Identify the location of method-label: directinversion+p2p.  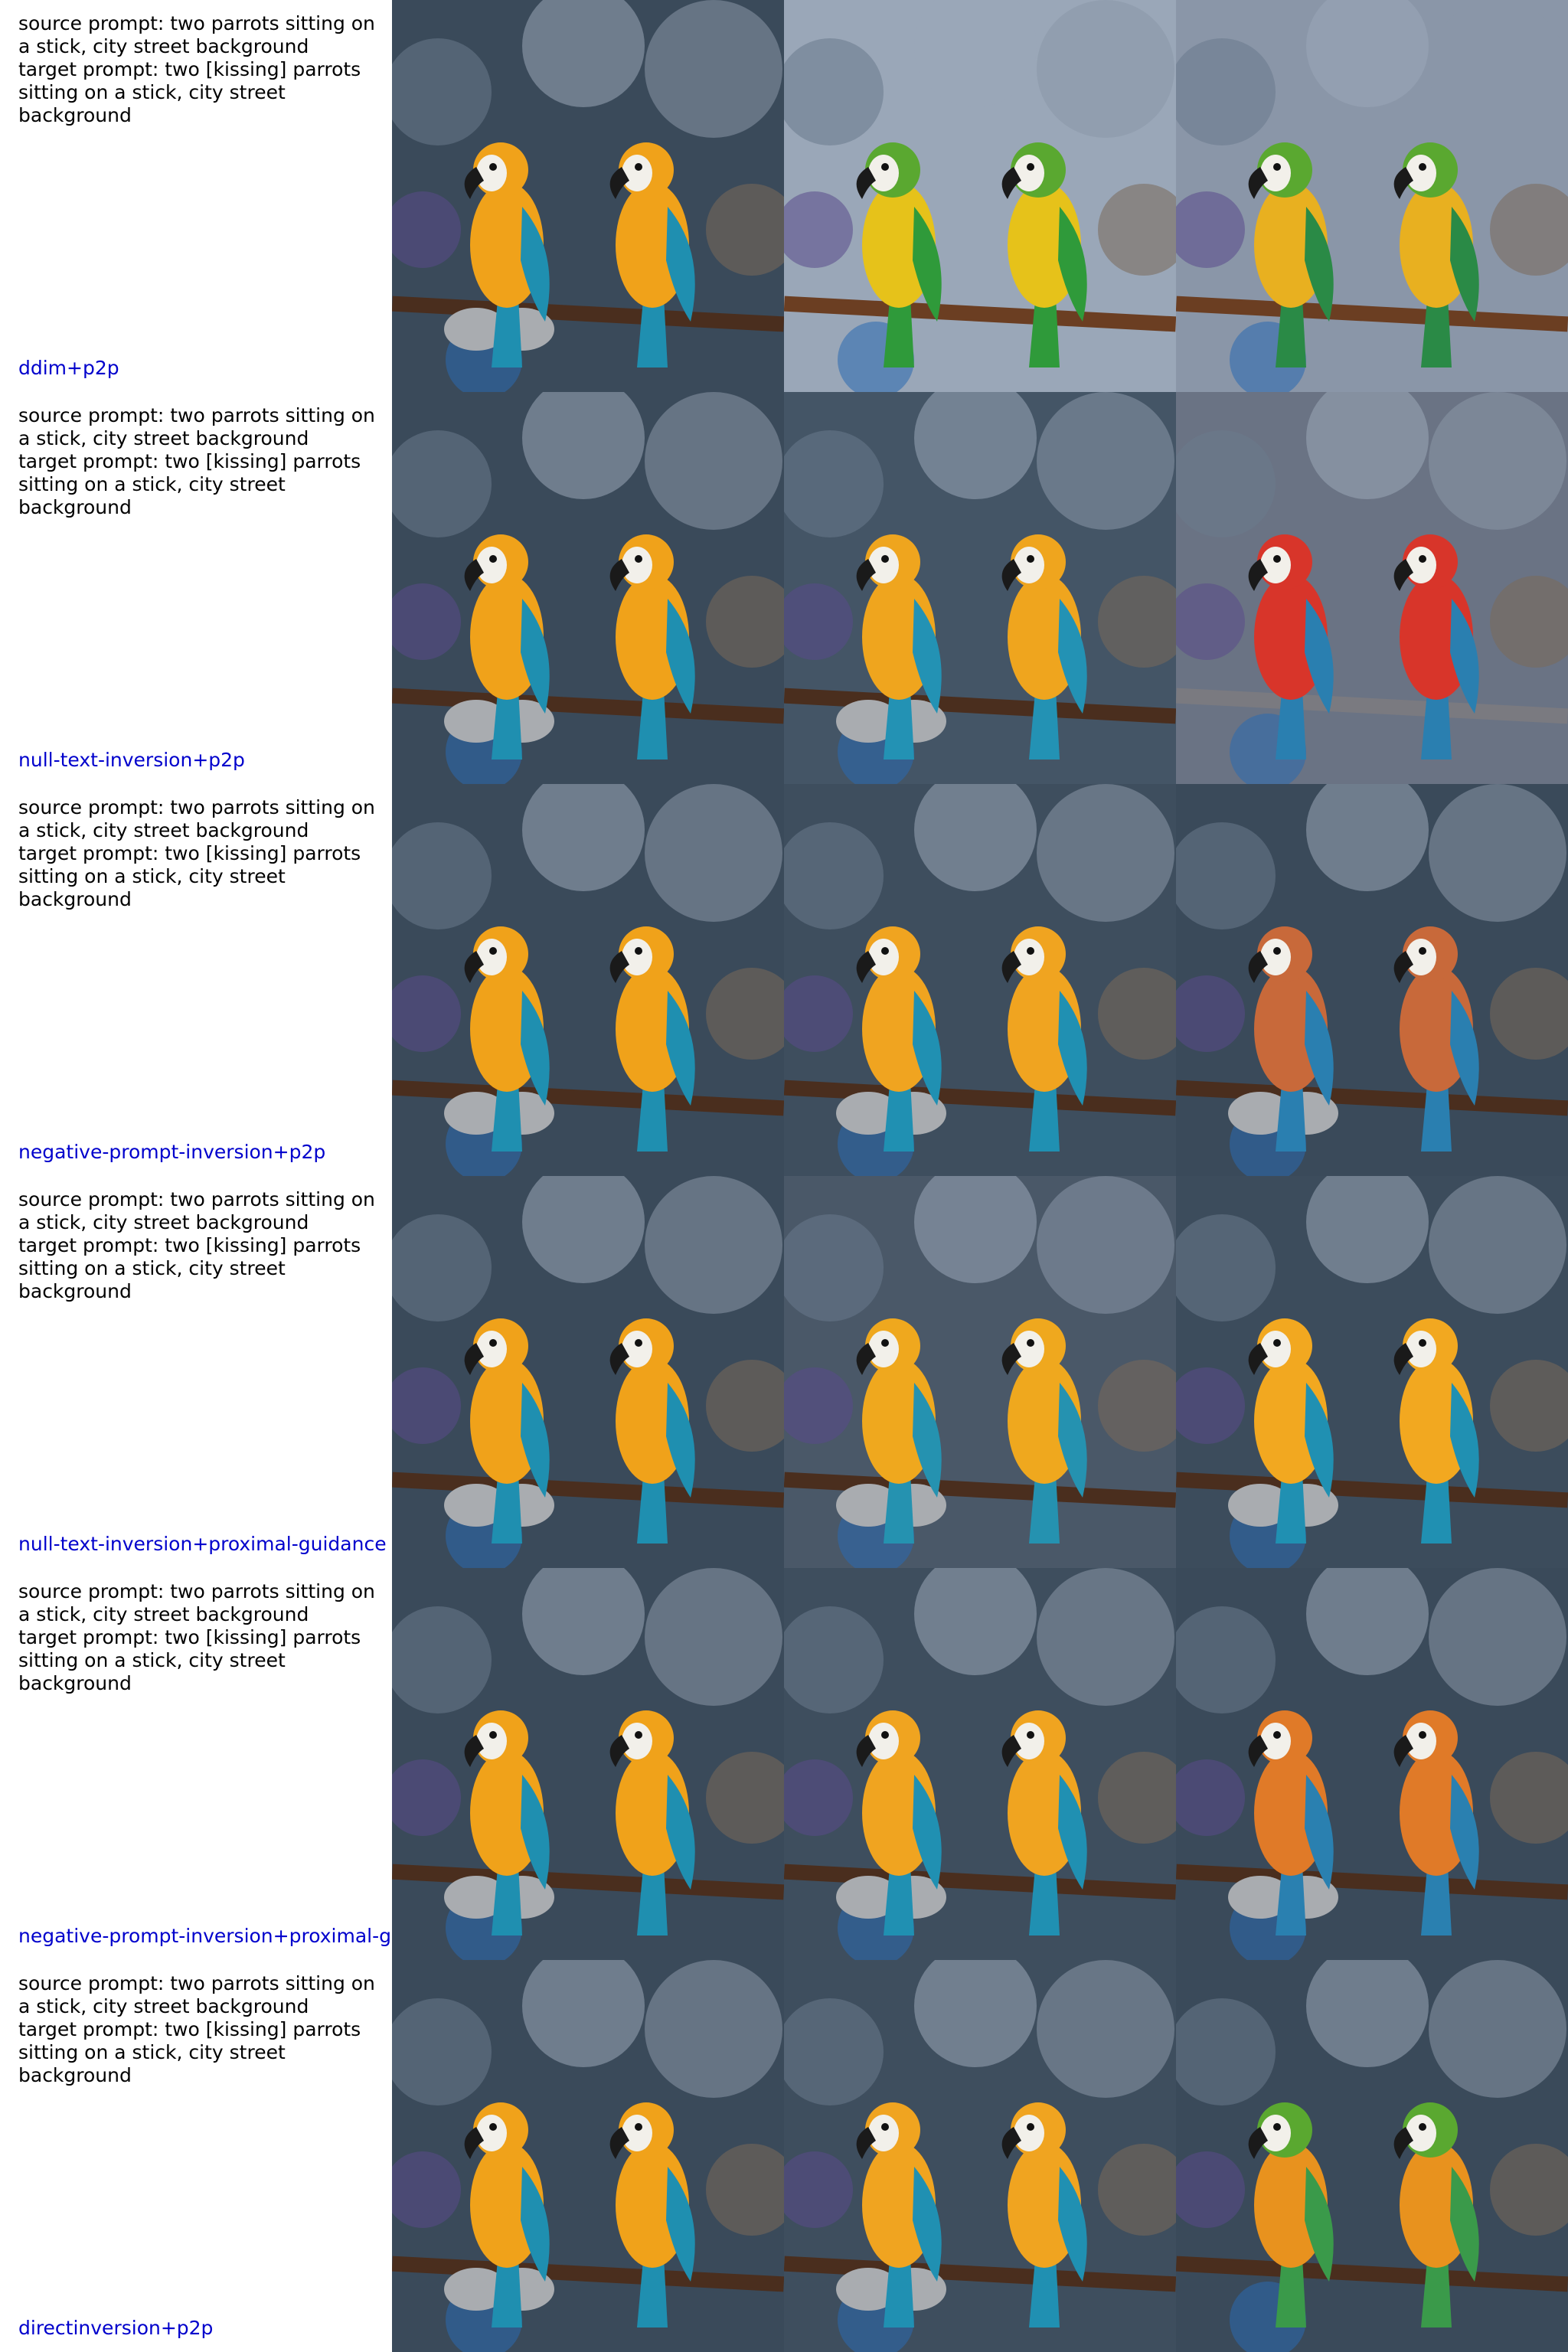
(116, 2328).